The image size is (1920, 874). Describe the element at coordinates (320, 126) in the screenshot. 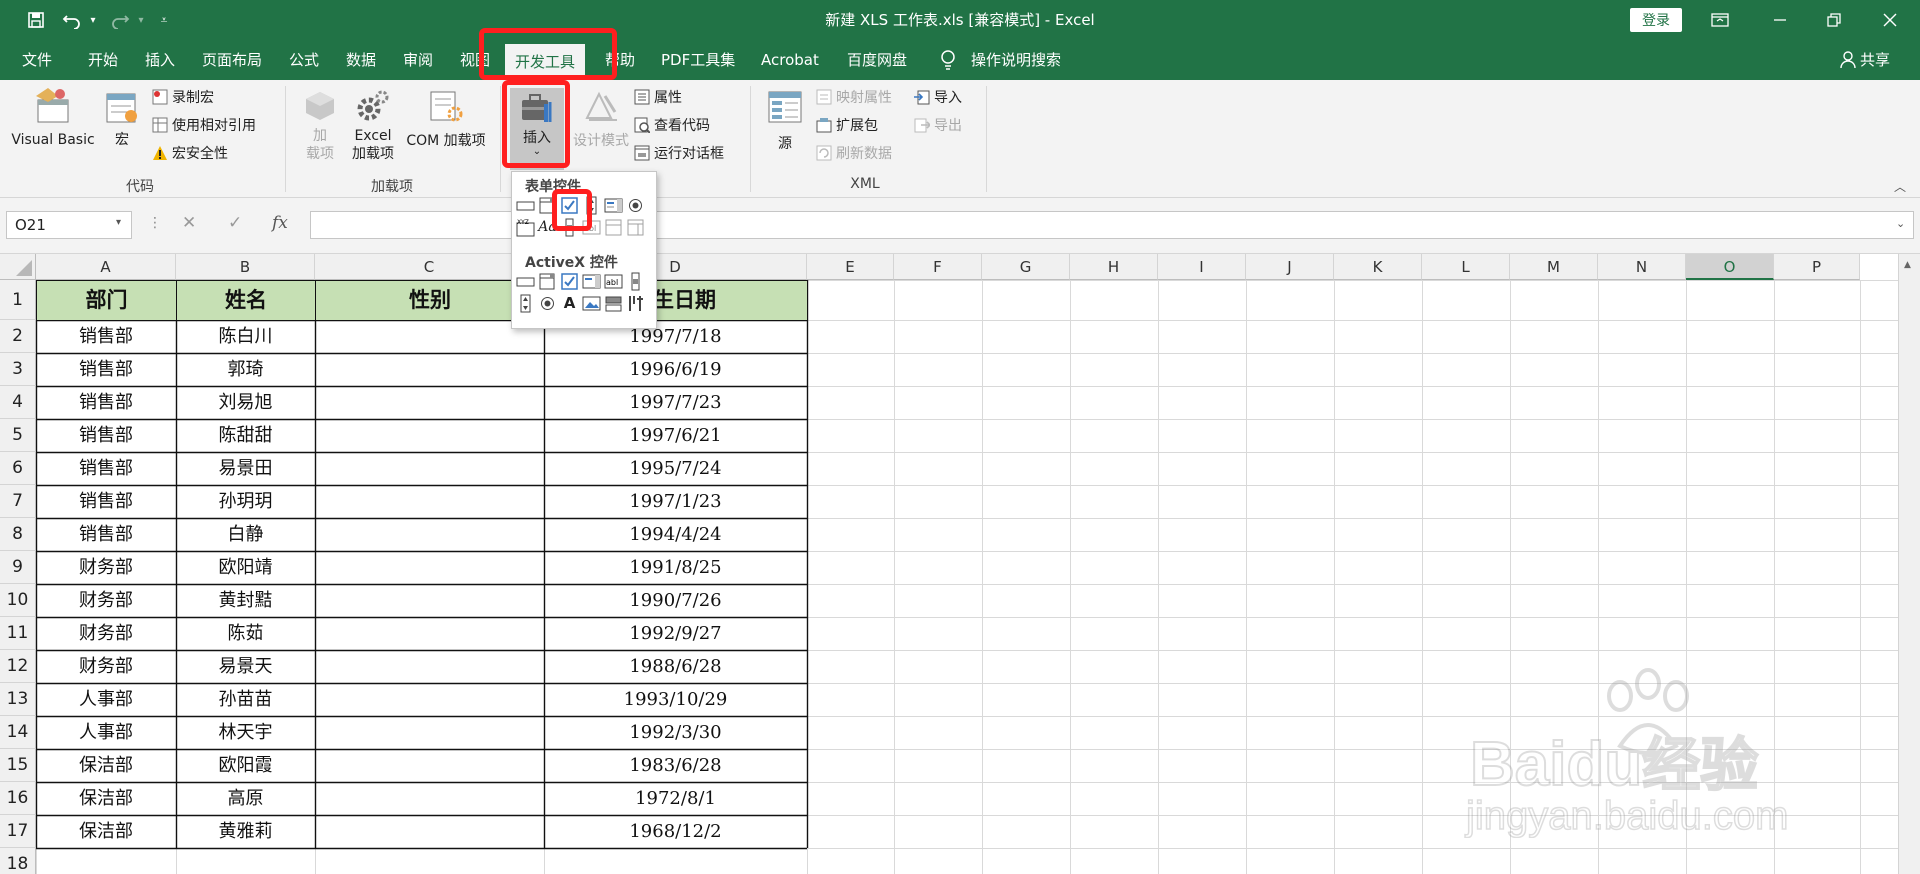

I see `addins-button: 加 载项` at that location.